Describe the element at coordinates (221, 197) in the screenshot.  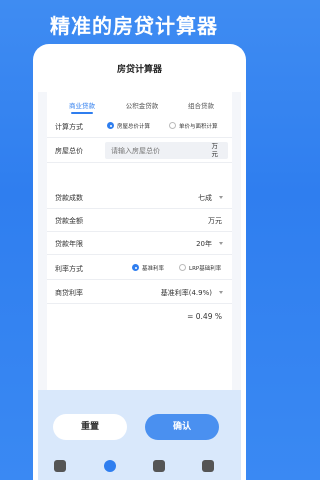
I see `loan-ratio-dropdown-icon` at that location.